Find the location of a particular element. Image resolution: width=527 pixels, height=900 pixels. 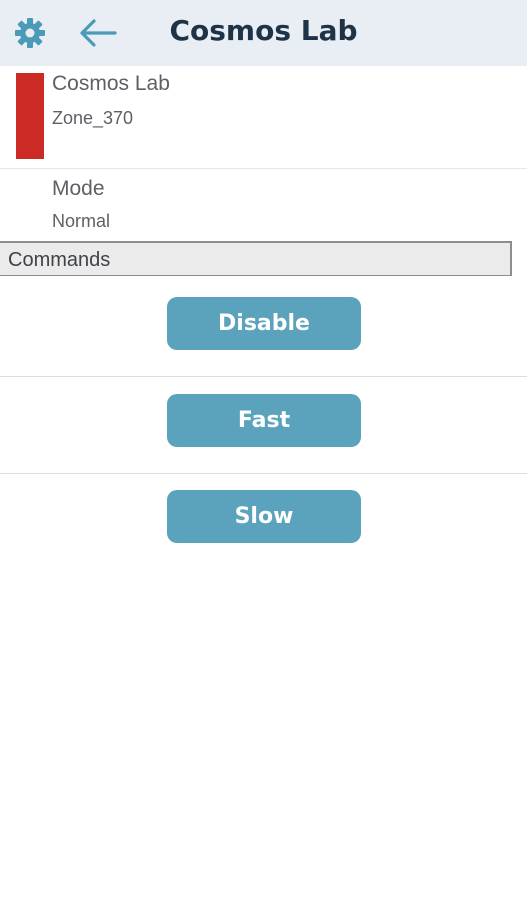

mode-row: Mode Normal is located at coordinates (263, 205).